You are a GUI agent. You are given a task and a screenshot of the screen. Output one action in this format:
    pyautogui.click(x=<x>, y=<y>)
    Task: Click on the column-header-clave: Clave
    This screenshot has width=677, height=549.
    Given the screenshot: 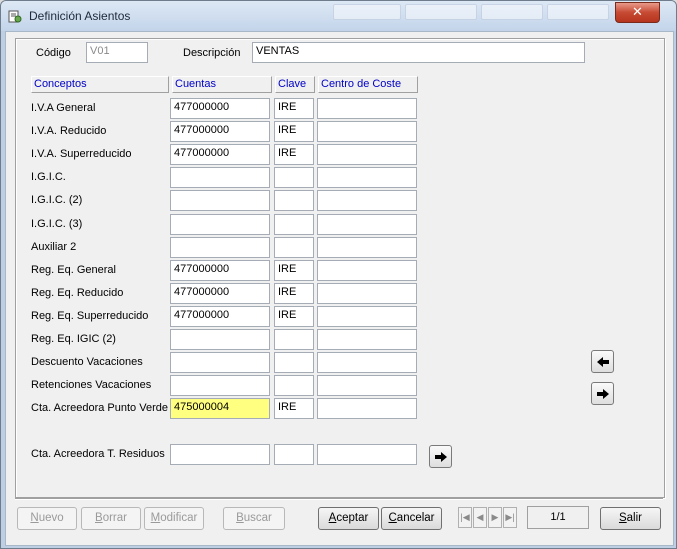 What is the action you would take?
    pyautogui.click(x=295, y=84)
    